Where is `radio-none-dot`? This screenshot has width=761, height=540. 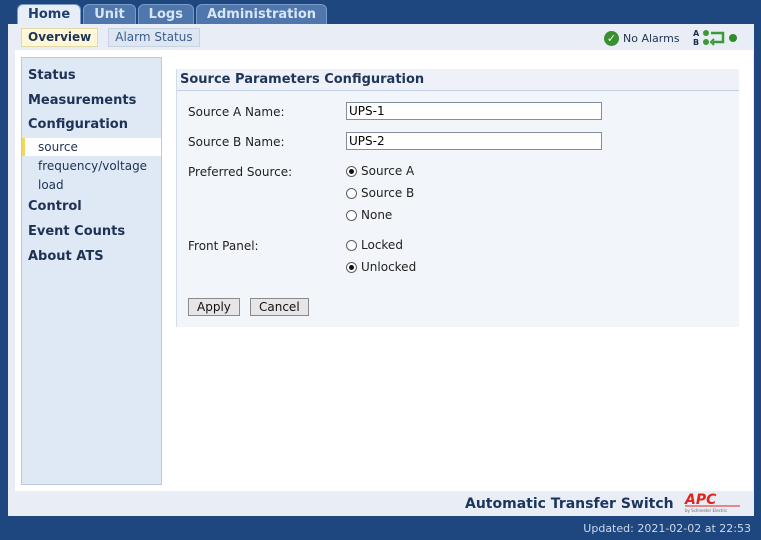 radio-none-dot is located at coordinates (351, 215).